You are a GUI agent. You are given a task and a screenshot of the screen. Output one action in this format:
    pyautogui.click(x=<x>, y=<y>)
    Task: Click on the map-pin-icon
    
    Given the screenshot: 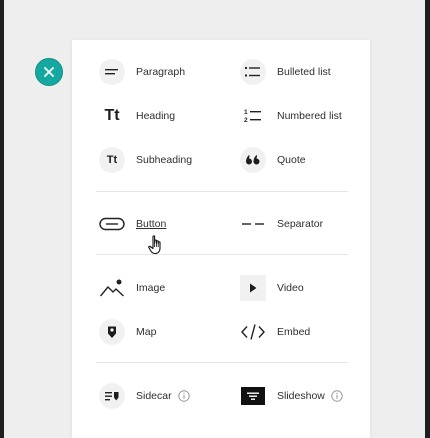 What is the action you would take?
    pyautogui.click(x=112, y=332)
    